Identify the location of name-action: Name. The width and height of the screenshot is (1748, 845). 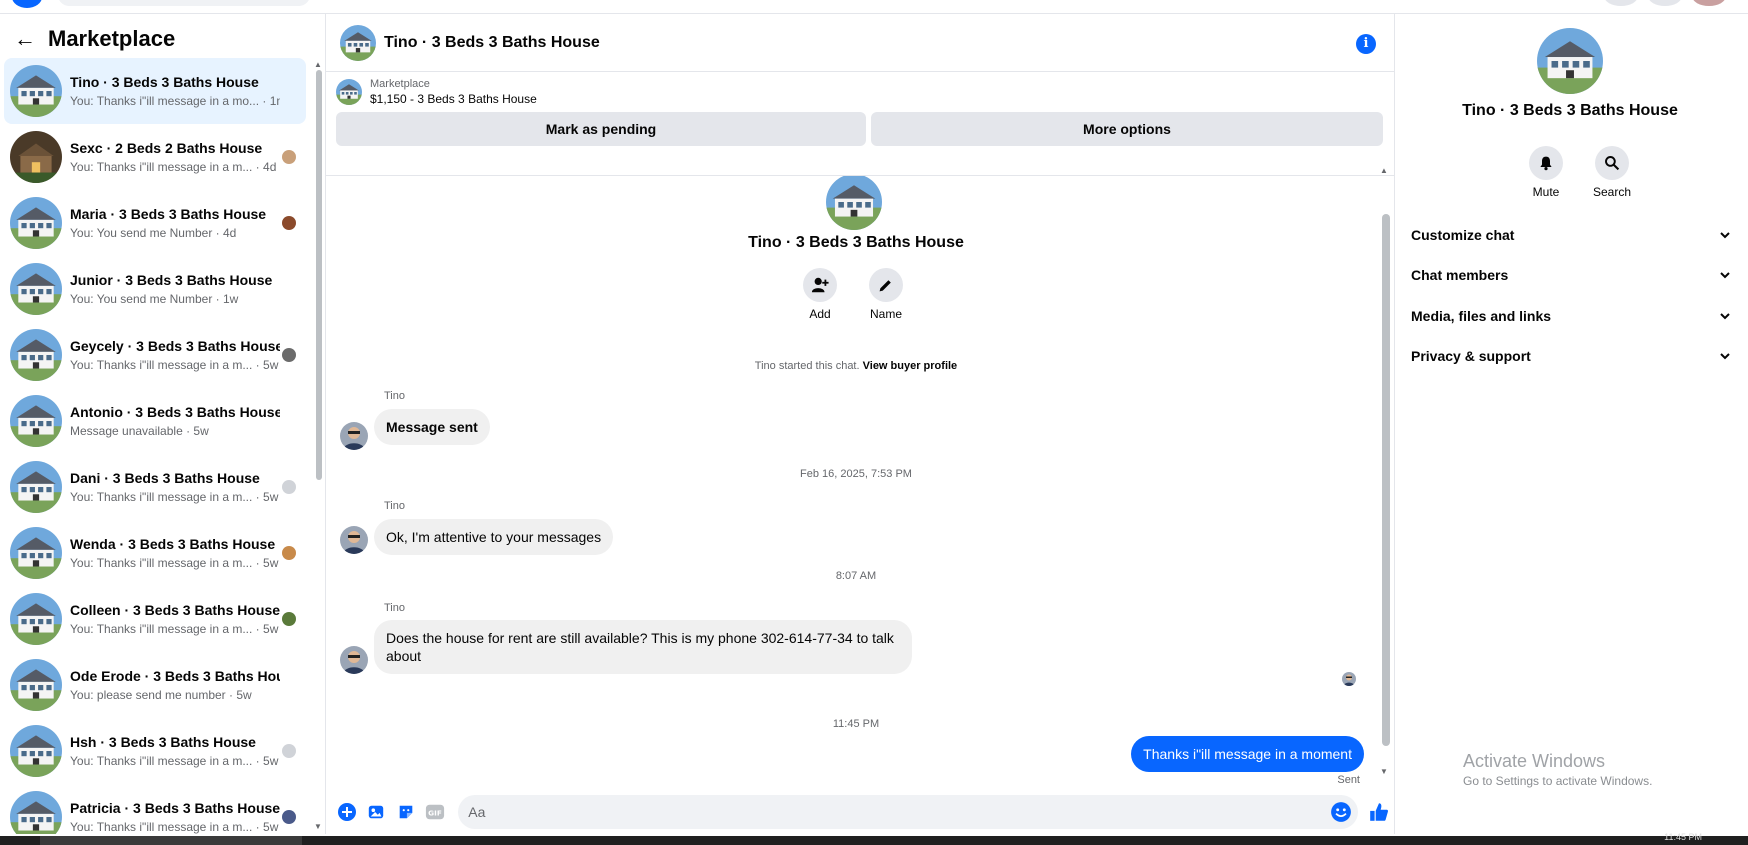
(886, 294).